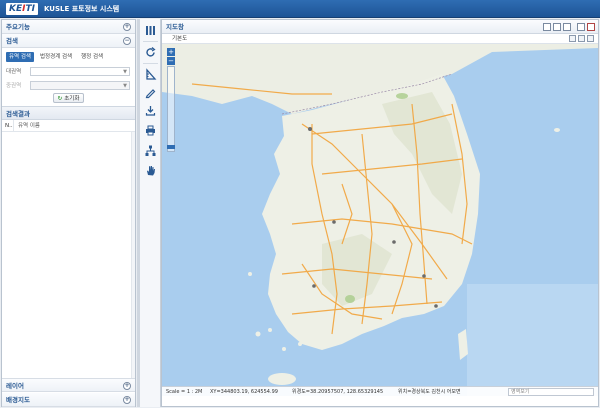 This screenshot has width=600, height=408. Describe the element at coordinates (127, 41) in the screenshot. I see `collapse-icon: −` at that location.